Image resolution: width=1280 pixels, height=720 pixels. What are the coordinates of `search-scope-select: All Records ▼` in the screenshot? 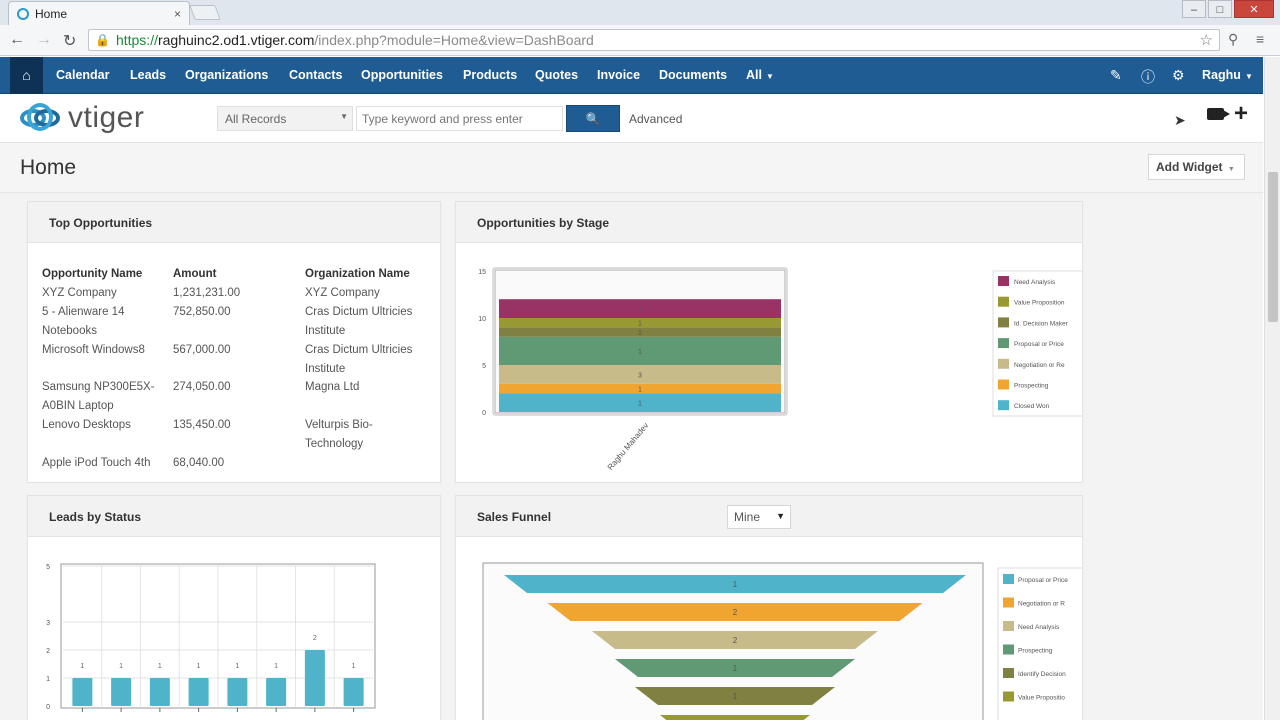 It's located at (285, 118).